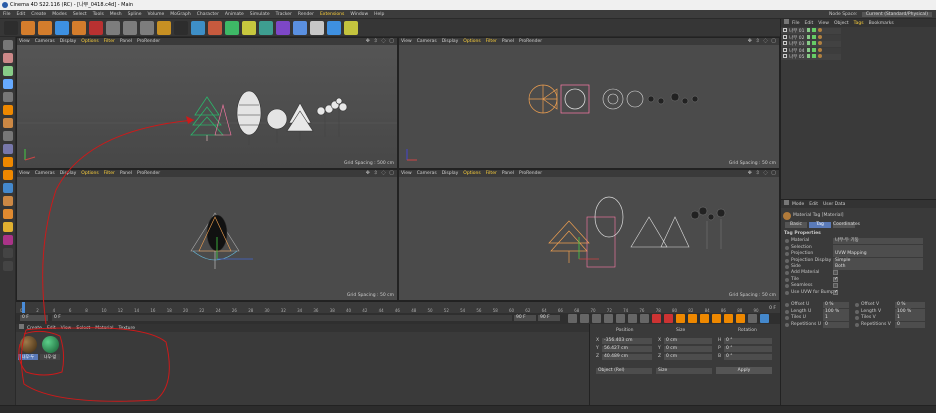 Image resolution: width=936 pixels, height=413 pixels. I want to click on attr-menu-user-data: User Data, so click(834, 204).